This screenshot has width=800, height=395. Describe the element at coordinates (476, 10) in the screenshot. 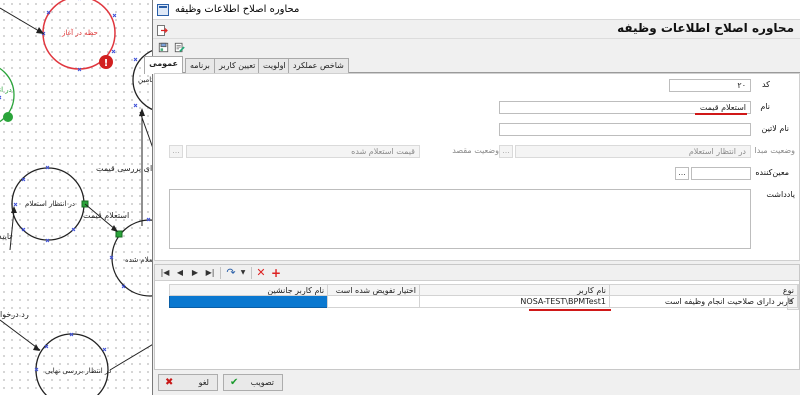

I see `title-bar: محاوره اصلاح اطلاعات وظیفه` at that location.